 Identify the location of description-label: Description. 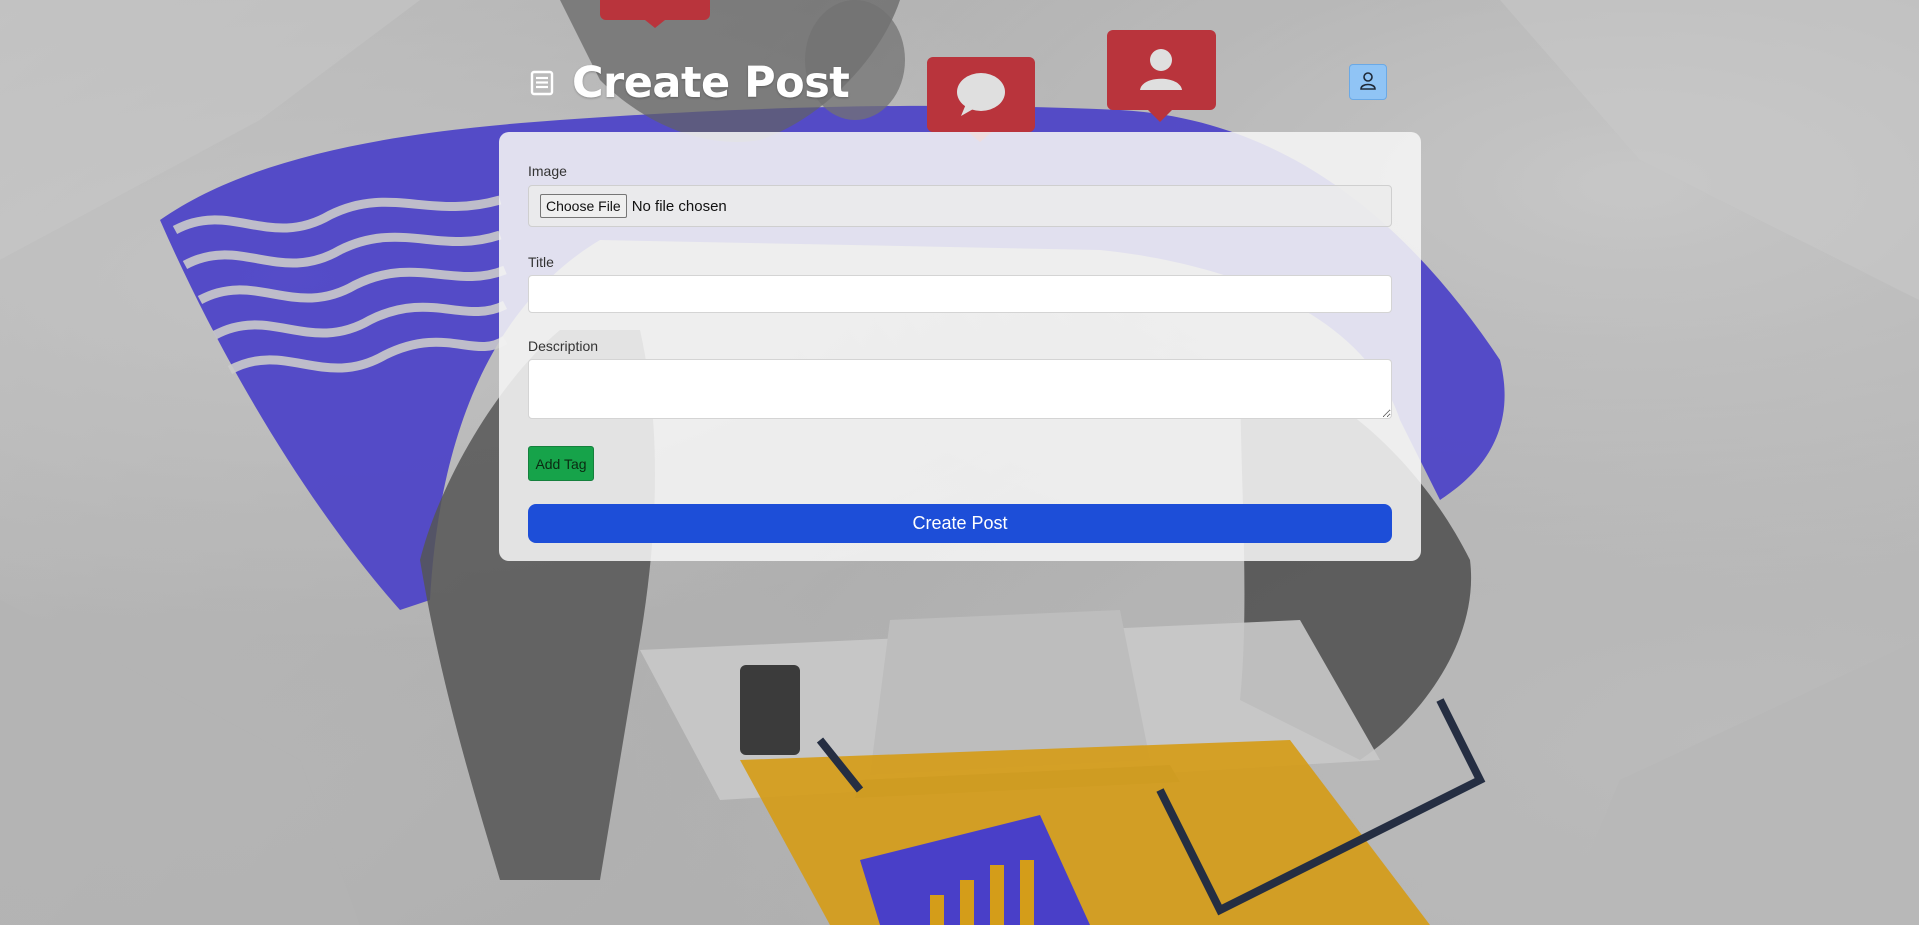
(563, 346).